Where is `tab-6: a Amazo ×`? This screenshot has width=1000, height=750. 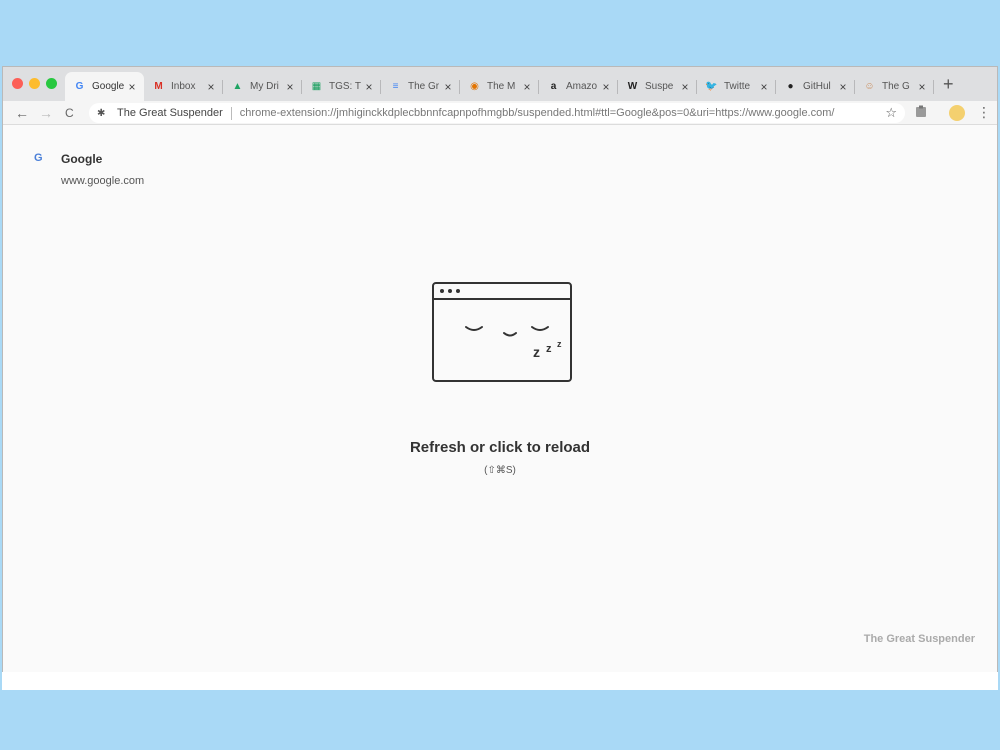 tab-6: a Amazo × is located at coordinates (578, 86).